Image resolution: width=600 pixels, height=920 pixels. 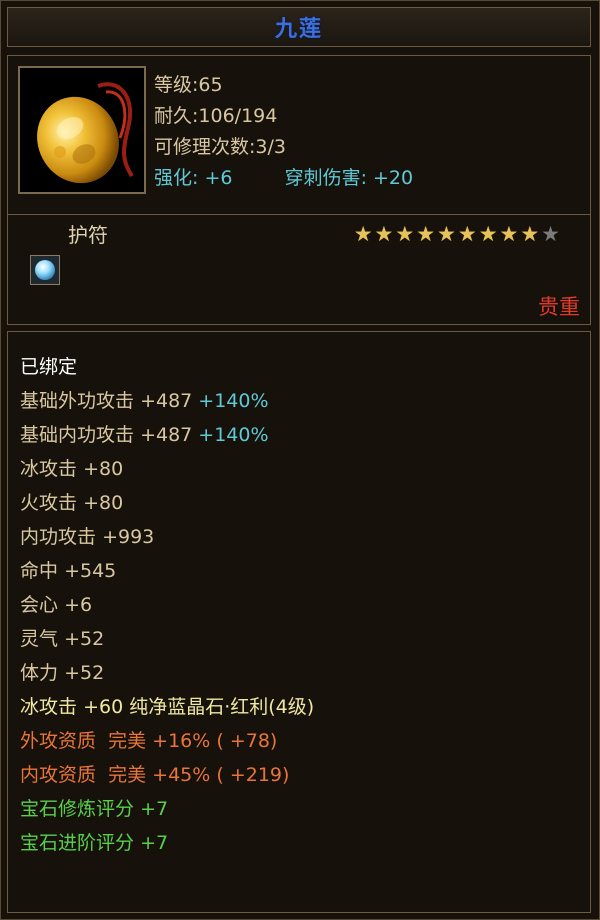 I want to click on gem-attribute-line: 冰攻击 +60 纯净蓝晶石·红利(4级), so click(x=167, y=707).